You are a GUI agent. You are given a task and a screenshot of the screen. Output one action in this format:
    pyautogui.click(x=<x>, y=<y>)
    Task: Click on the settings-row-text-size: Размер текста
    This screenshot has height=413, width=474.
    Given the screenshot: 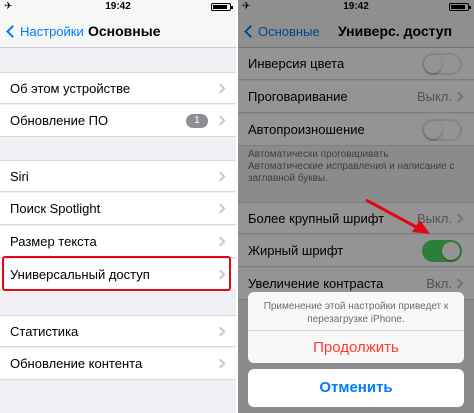 What is the action you would take?
    pyautogui.click(x=118, y=242)
    